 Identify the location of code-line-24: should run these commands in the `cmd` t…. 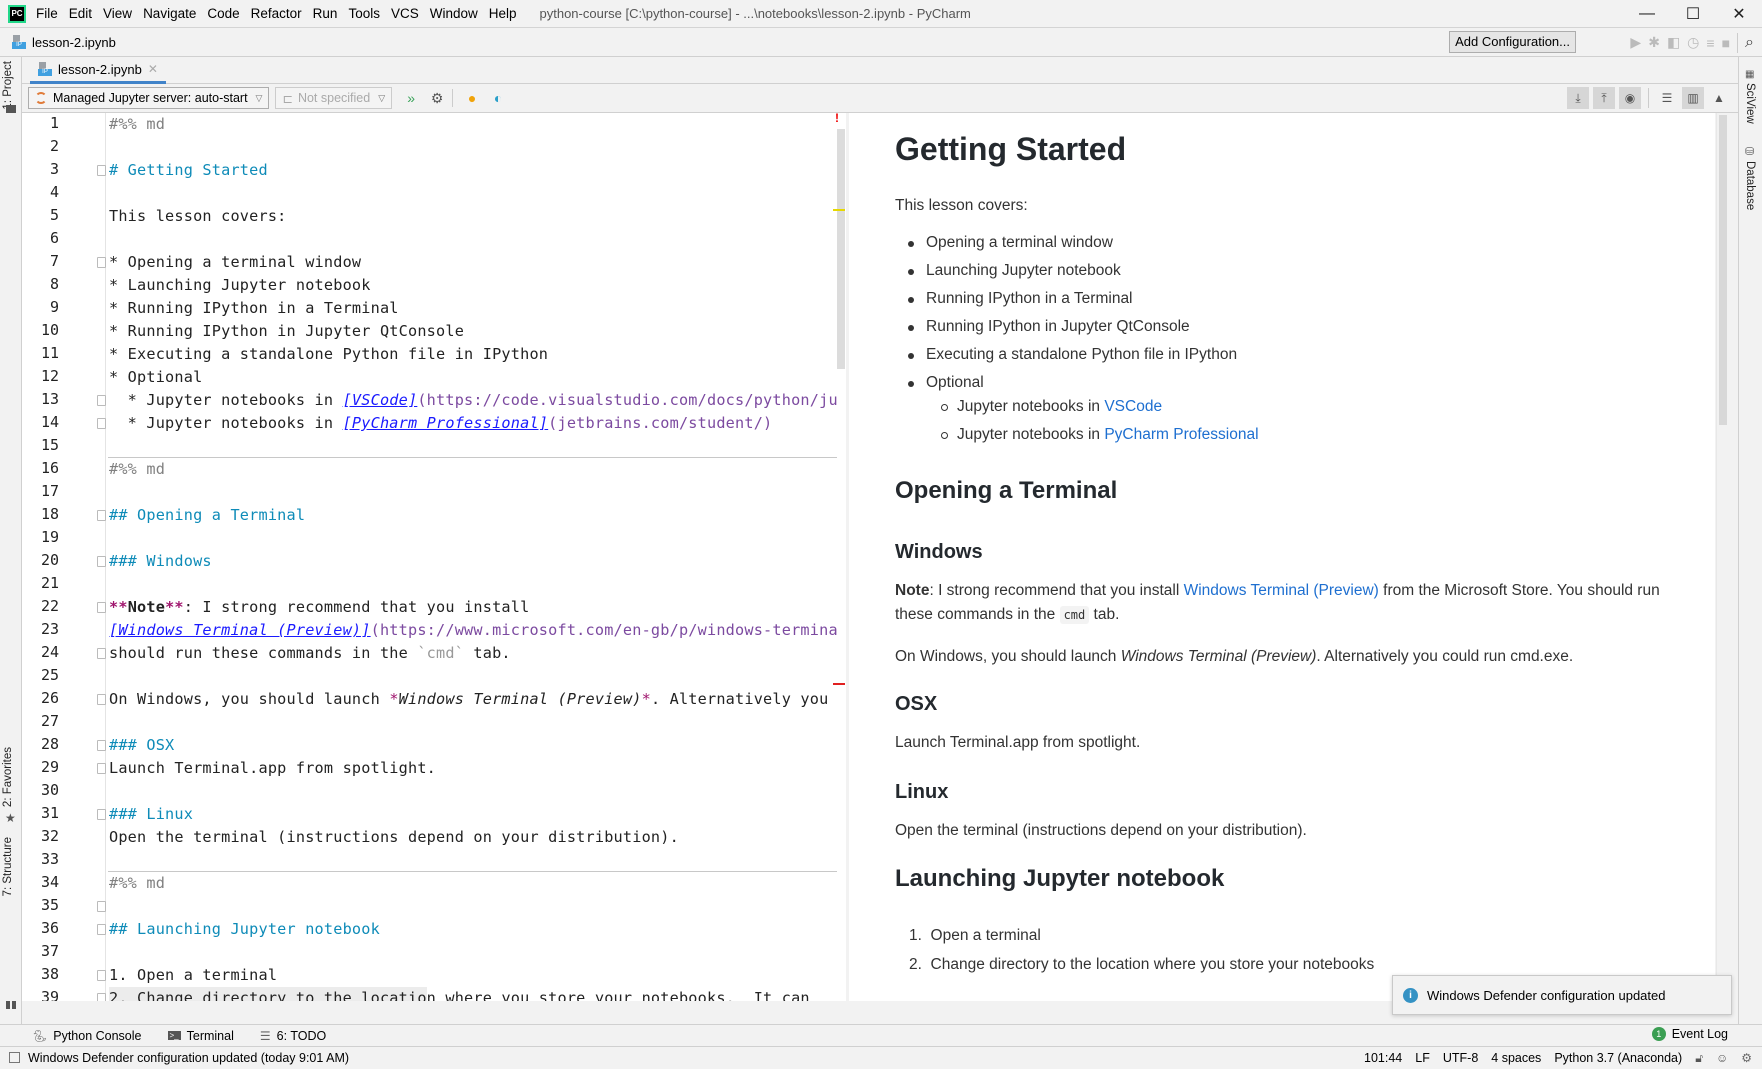
(310, 653).